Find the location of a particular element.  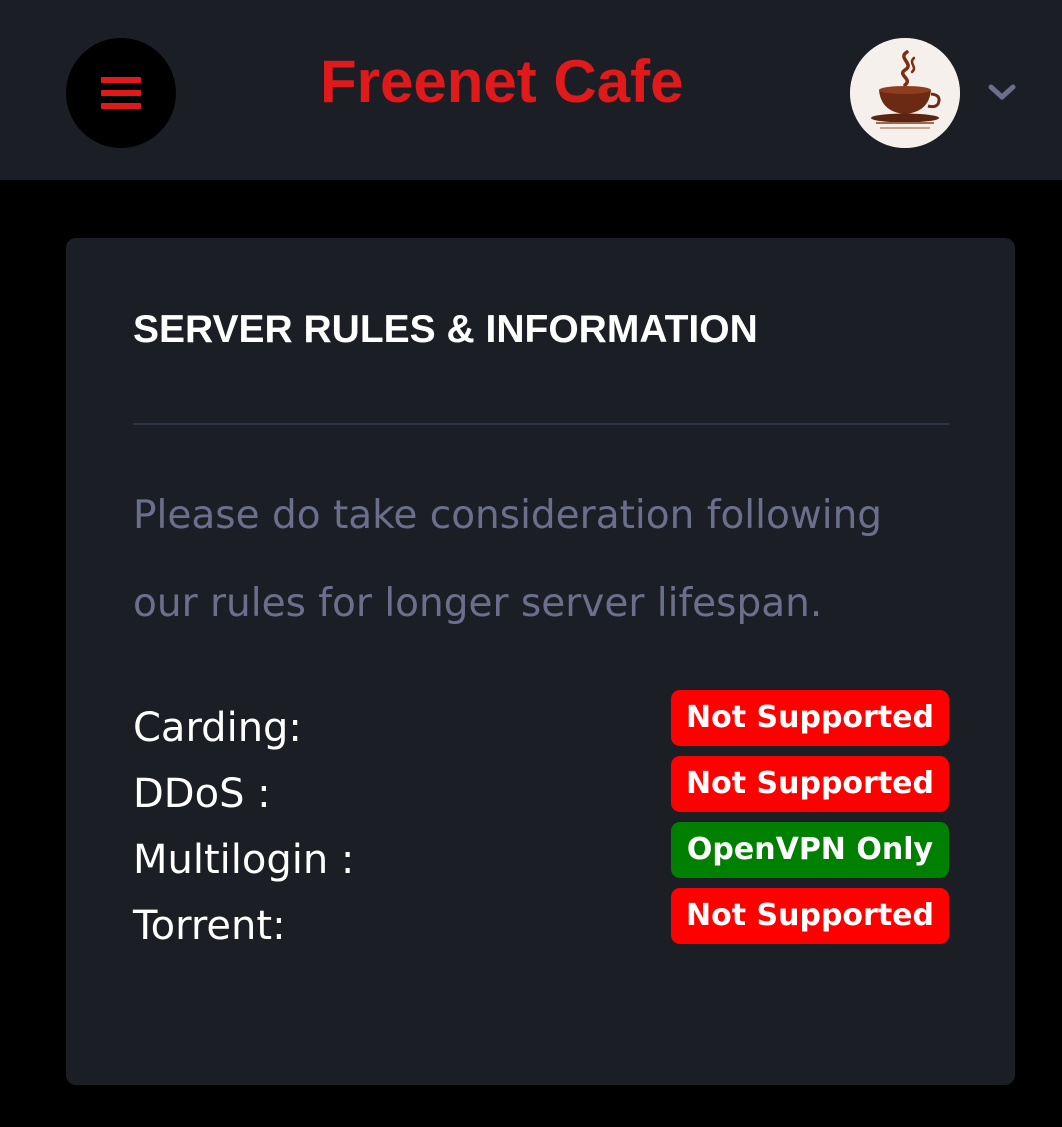

rule-label: Torrent: is located at coordinates (209, 926).